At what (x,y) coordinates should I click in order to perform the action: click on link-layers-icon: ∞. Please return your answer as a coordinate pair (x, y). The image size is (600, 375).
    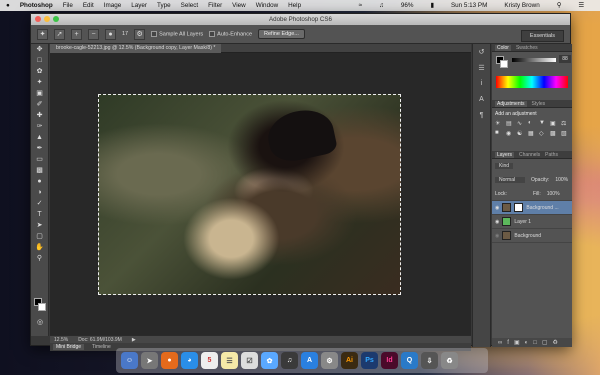
    Looking at the image, I should click on (500, 343).